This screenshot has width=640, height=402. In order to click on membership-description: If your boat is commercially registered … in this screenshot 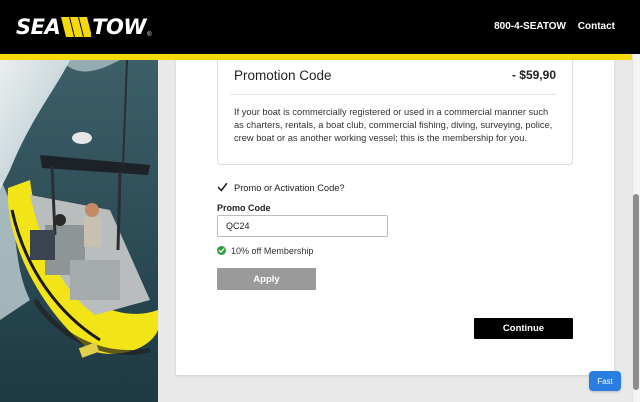, I will do `click(393, 125)`.